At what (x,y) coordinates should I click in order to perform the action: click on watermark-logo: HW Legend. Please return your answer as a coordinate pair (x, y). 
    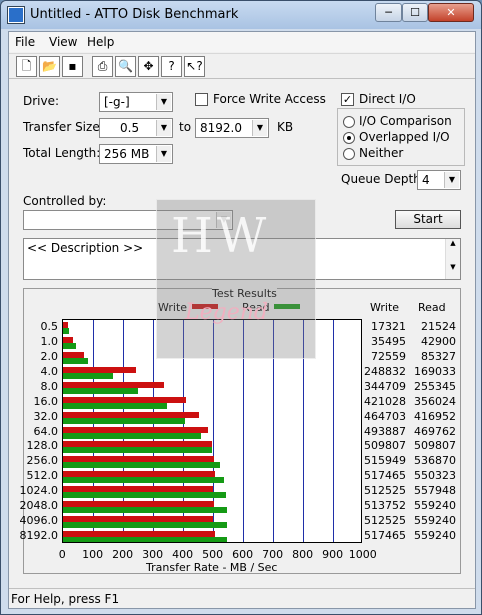
    Looking at the image, I should click on (236, 279).